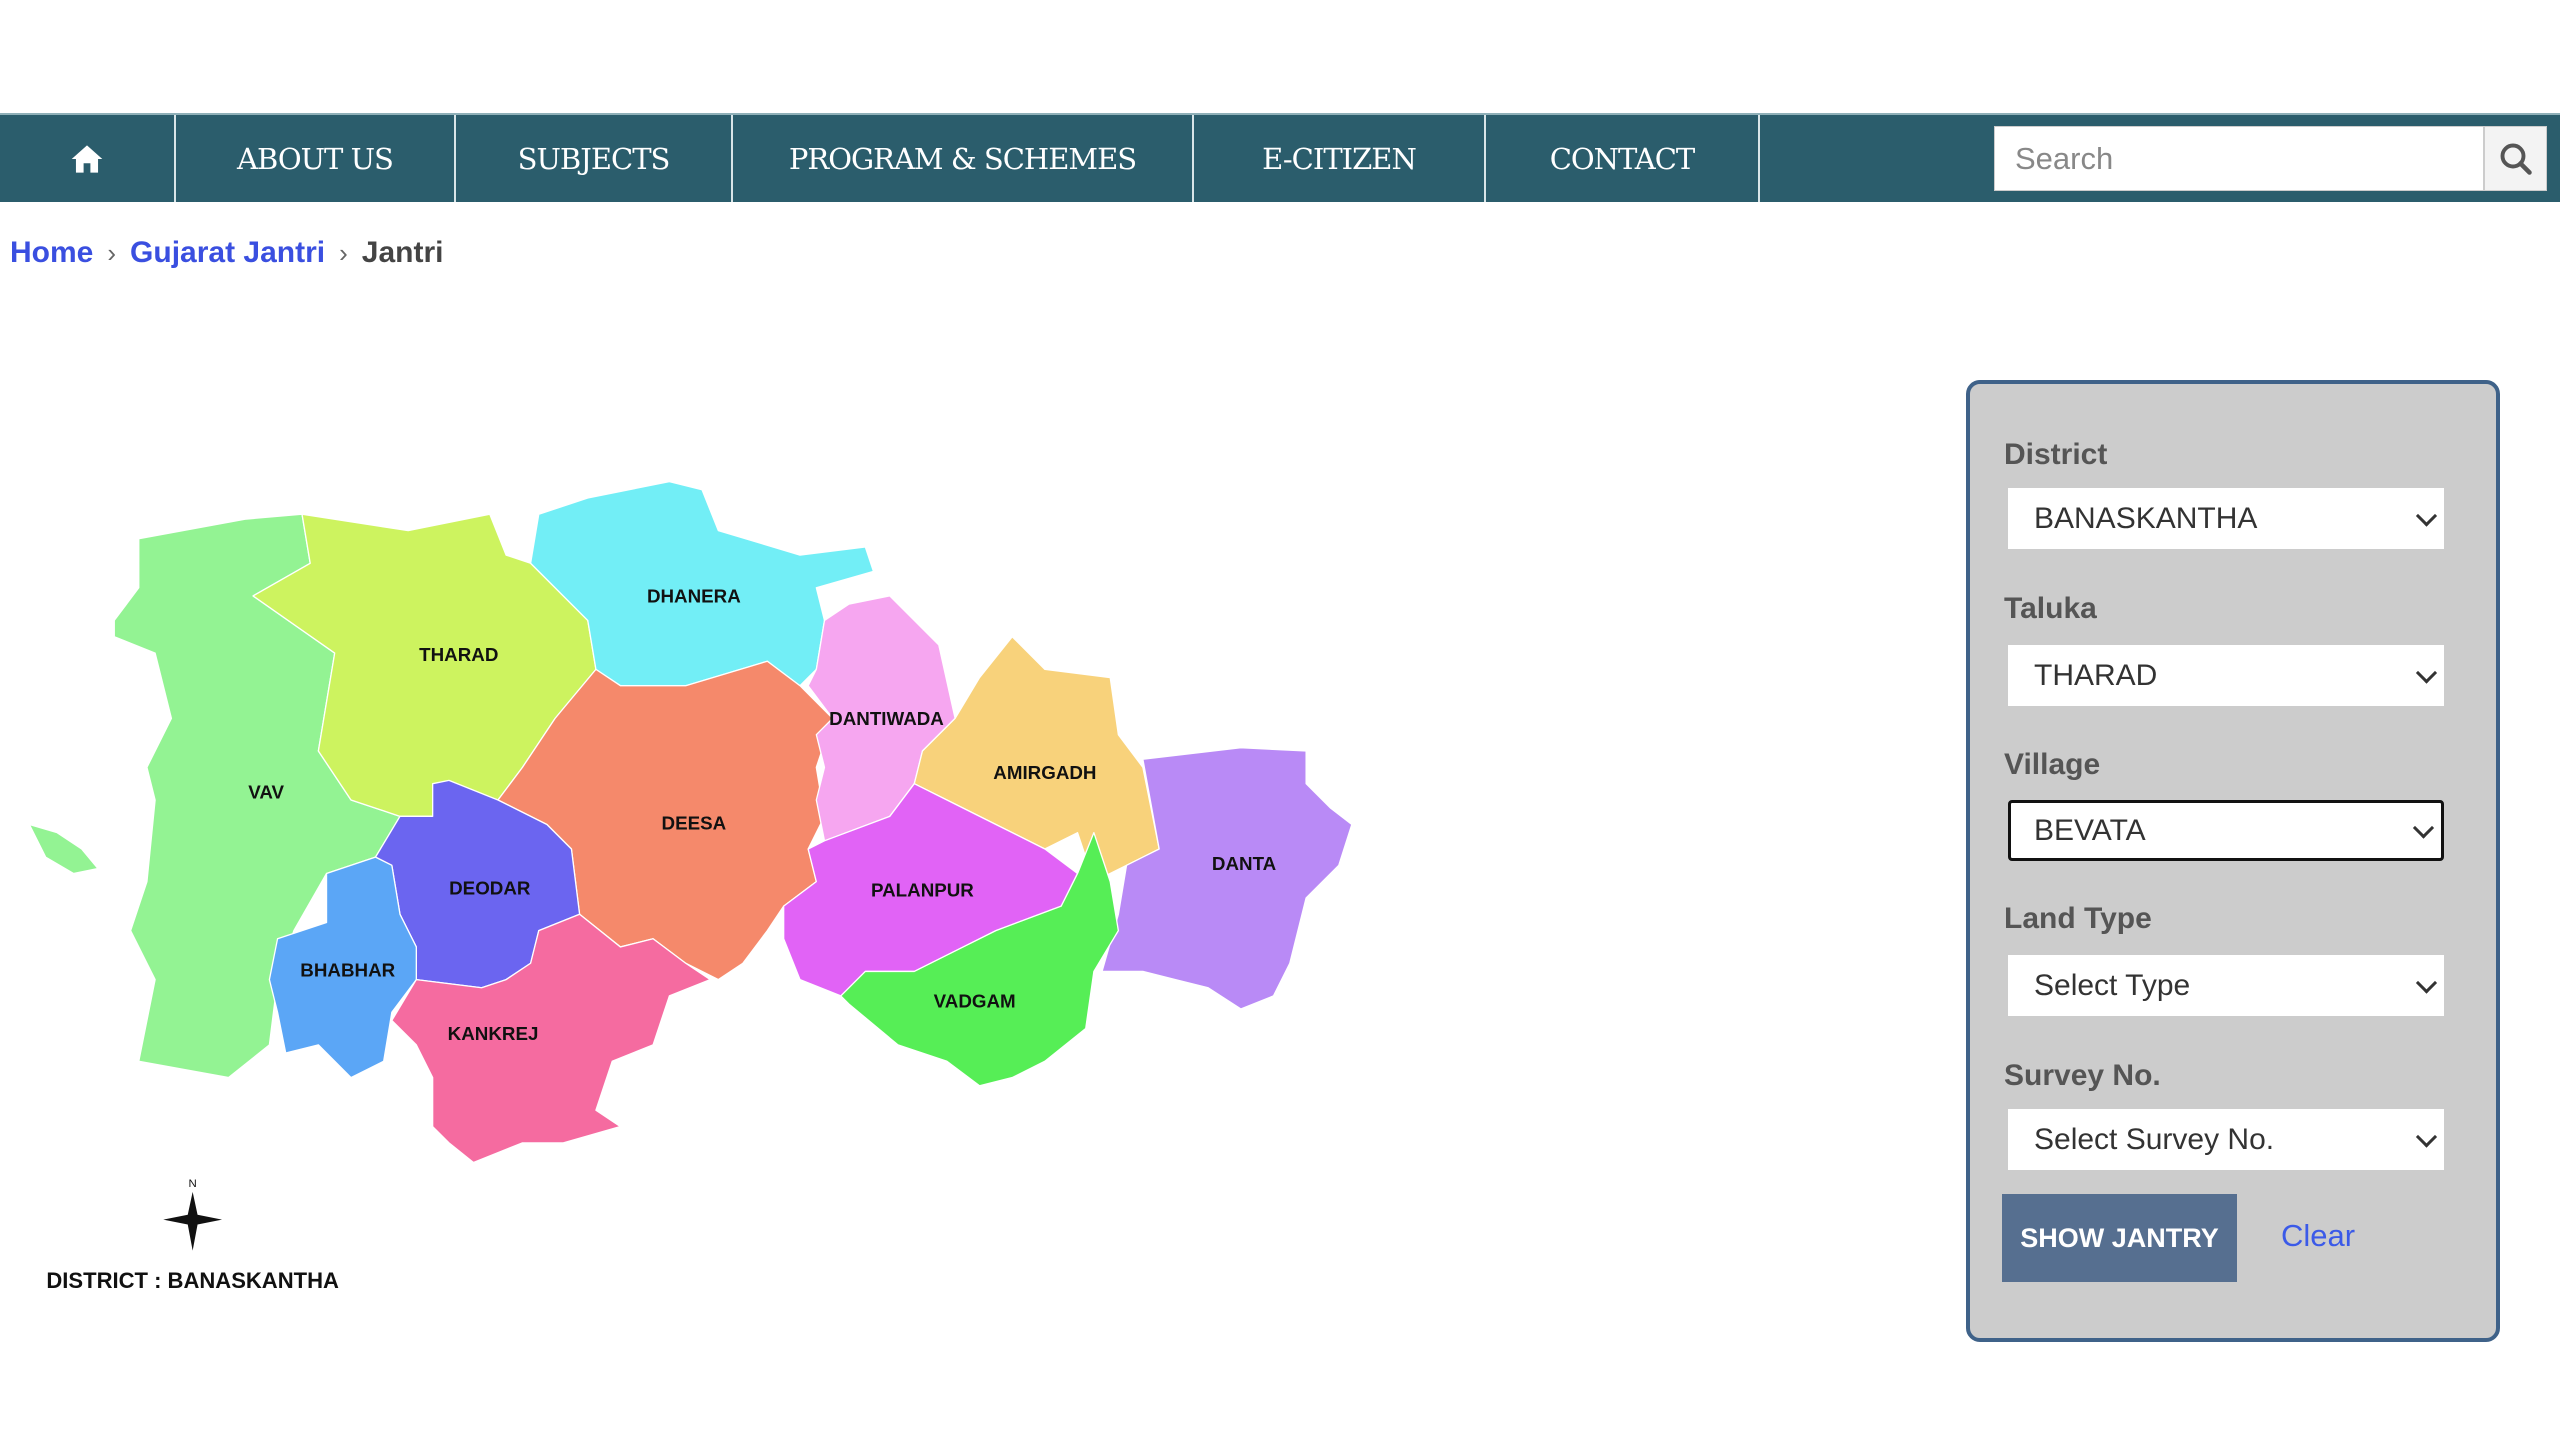 The width and height of the screenshot is (2560, 1440). Describe the element at coordinates (922, 889) in the screenshot. I see `label-palanpur: PALANPUR` at that location.